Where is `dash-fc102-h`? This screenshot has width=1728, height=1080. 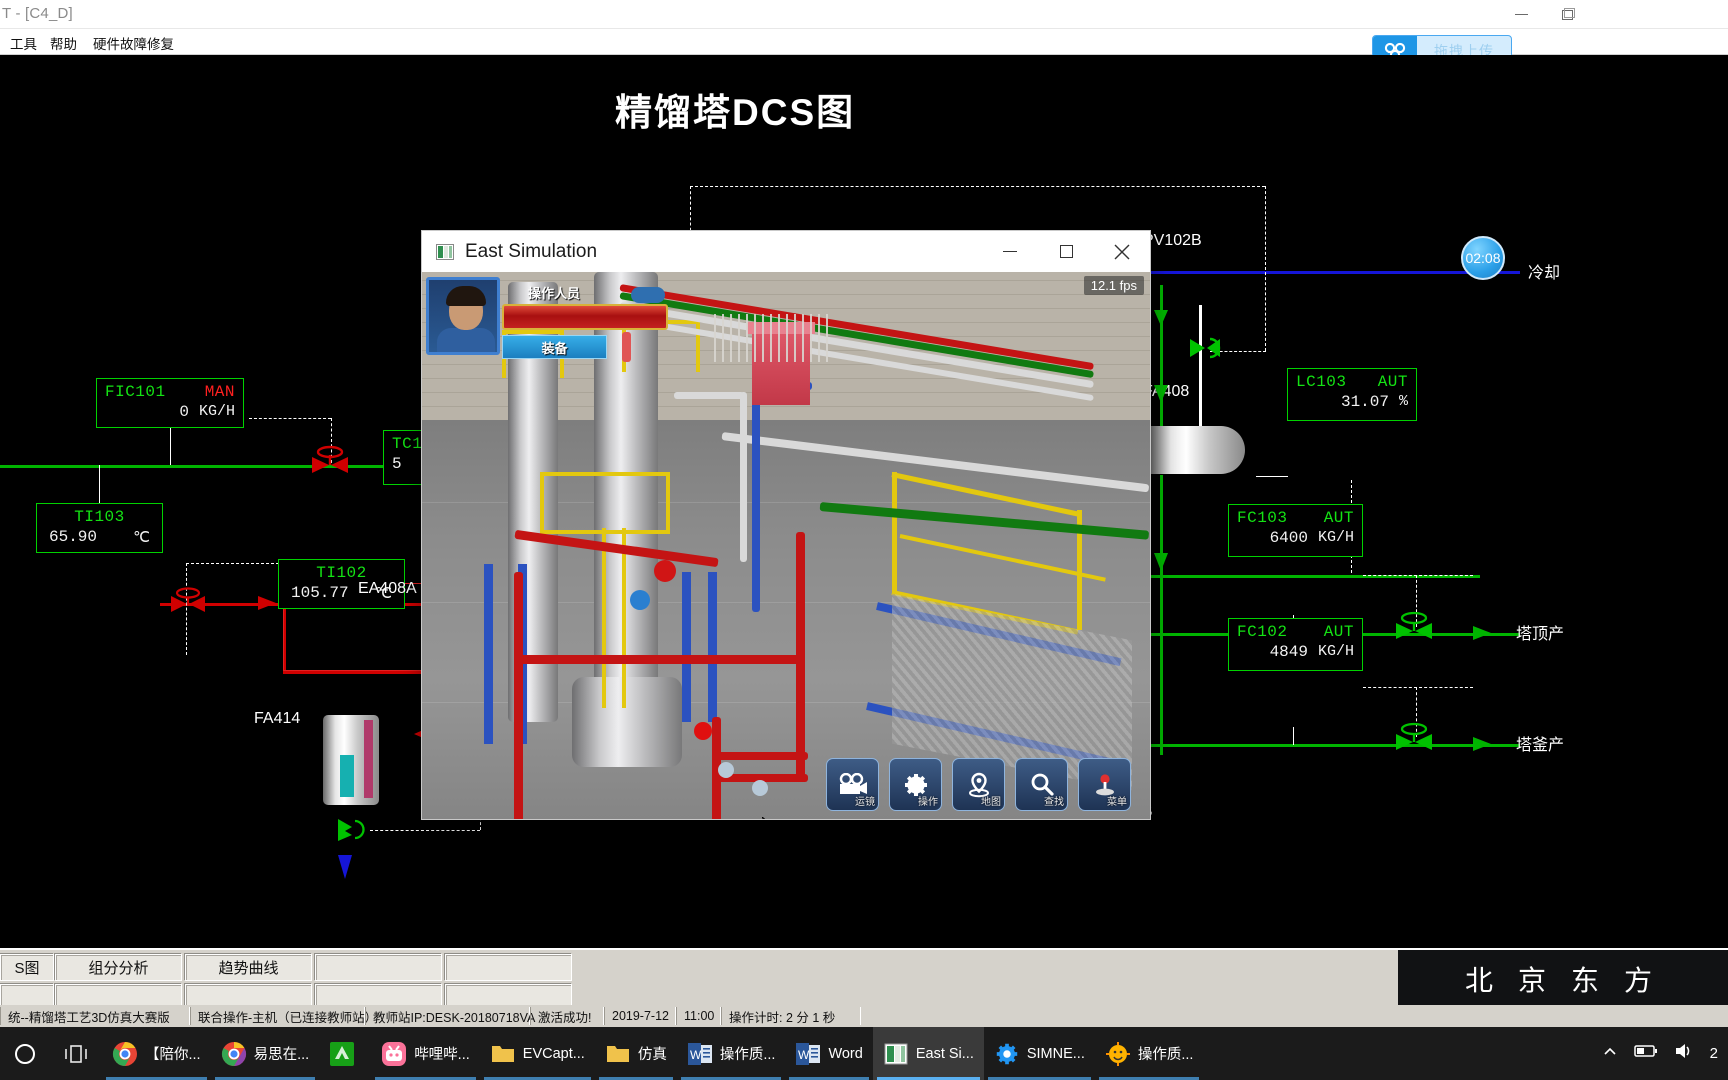 dash-fc102-h is located at coordinates (1418, 687).